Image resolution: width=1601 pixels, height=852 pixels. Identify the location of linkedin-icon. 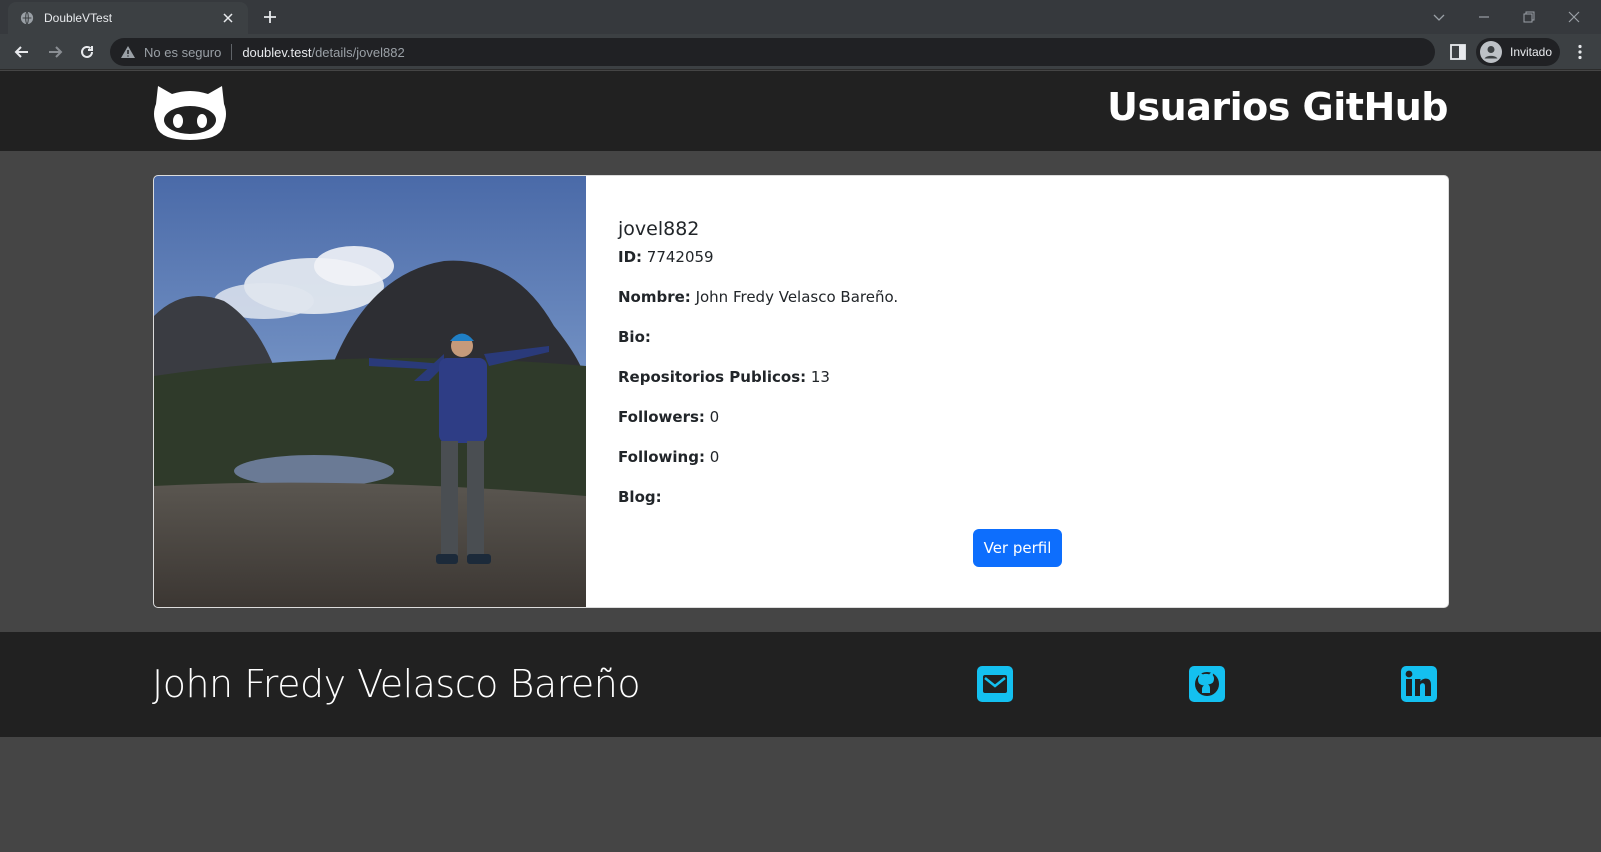
(1419, 684).